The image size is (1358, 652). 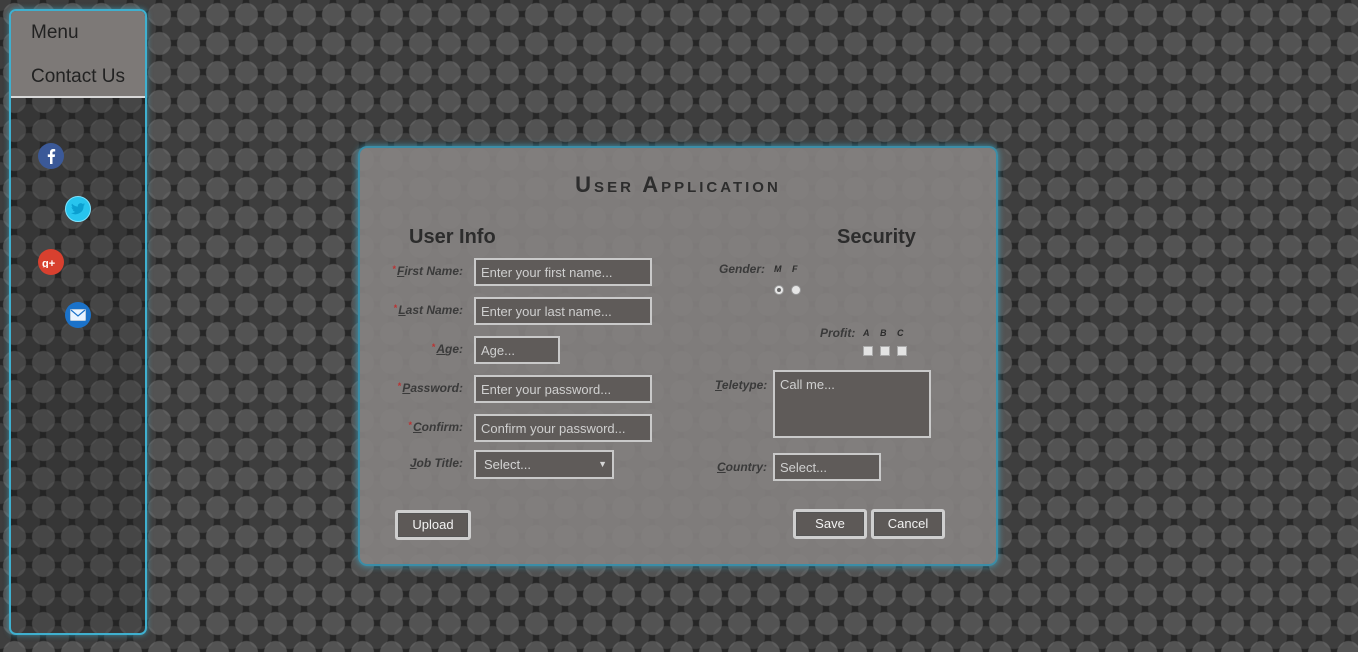 What do you see at coordinates (827, 467) in the screenshot?
I see `country-input` at bounding box center [827, 467].